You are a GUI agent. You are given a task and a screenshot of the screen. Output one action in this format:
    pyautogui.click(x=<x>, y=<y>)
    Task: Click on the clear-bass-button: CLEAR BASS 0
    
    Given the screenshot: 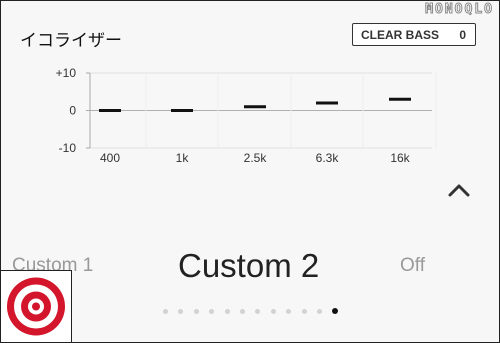 What is the action you would take?
    pyautogui.click(x=414, y=34)
    